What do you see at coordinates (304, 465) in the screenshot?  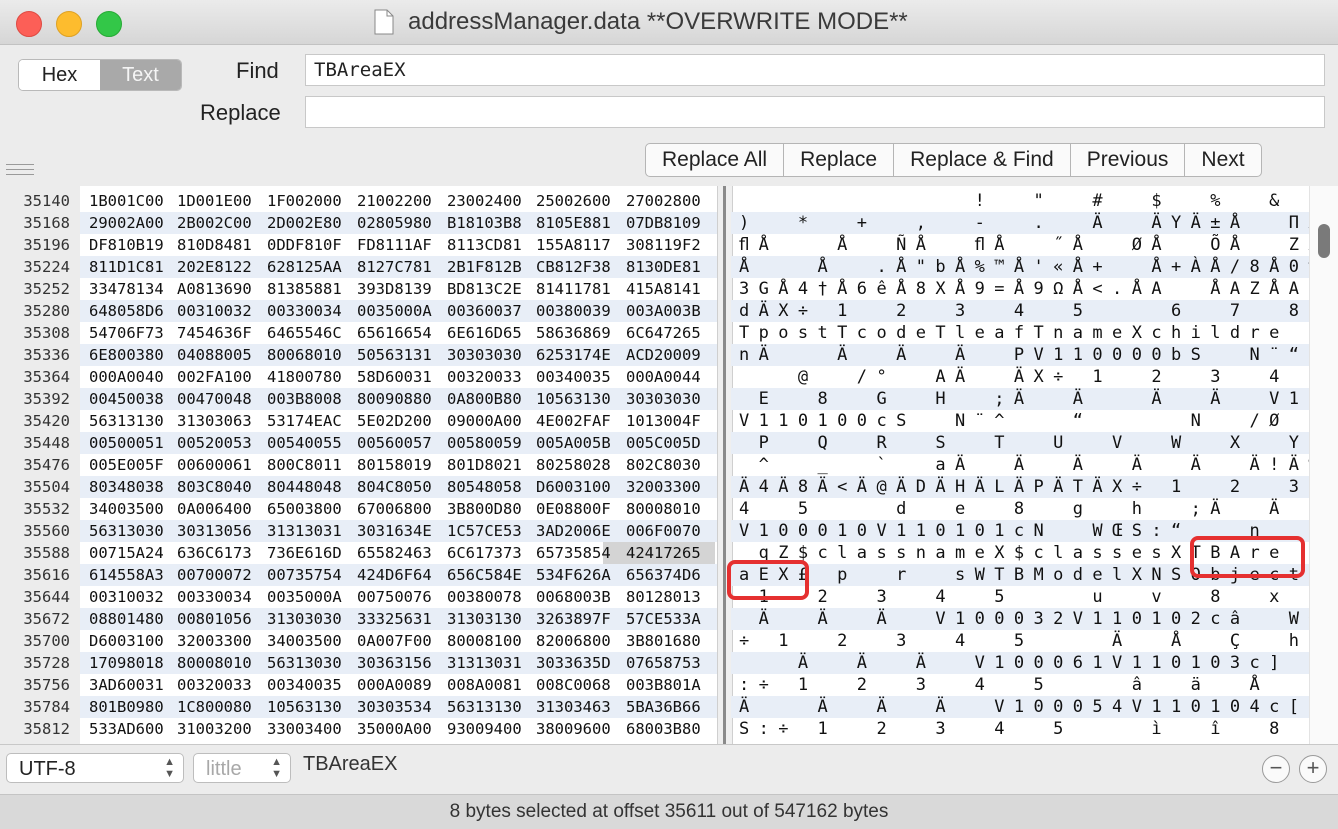 I see `hex-cell: 800C8011` at bounding box center [304, 465].